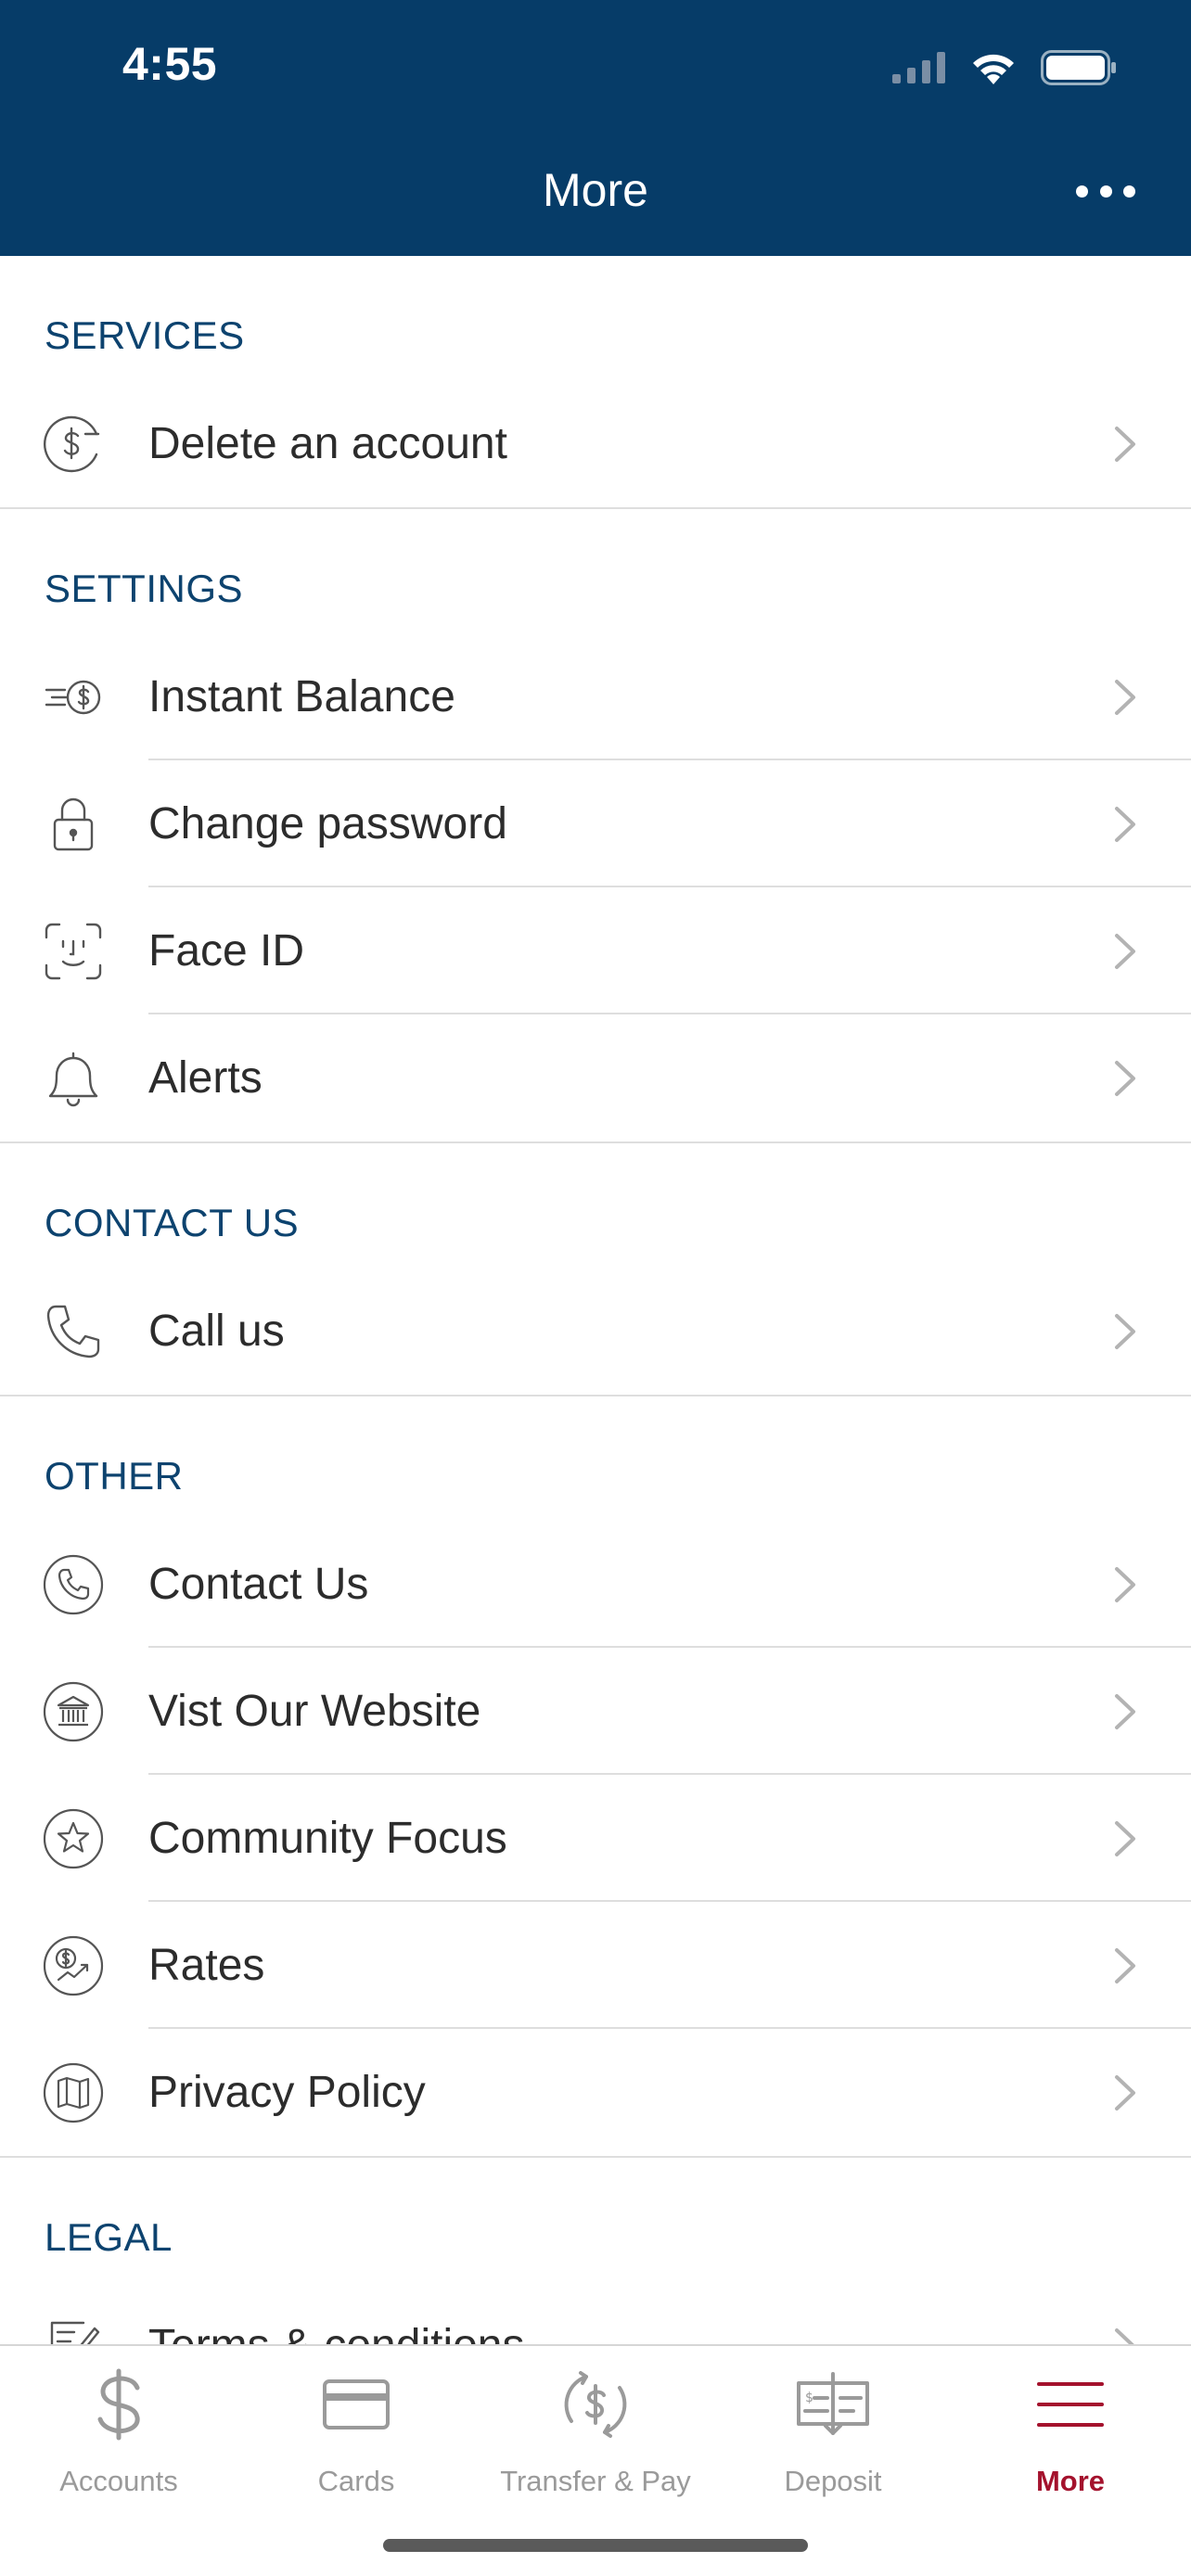 Image resolution: width=1191 pixels, height=2576 pixels. Describe the element at coordinates (170, 64) in the screenshot. I see `status-time: 4:55` at that location.